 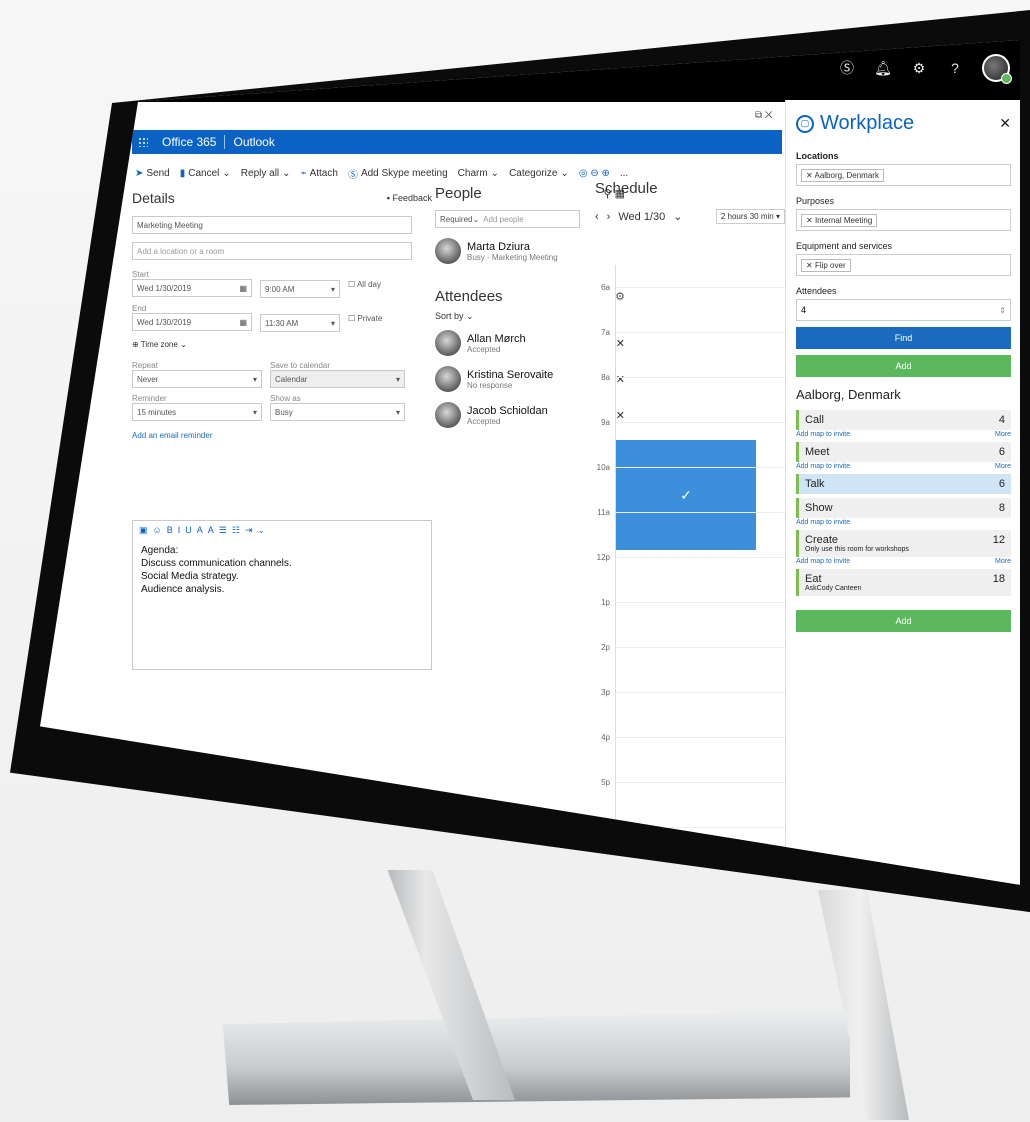 What do you see at coordinates (458, 193) in the screenshot?
I see `people-title: People` at bounding box center [458, 193].